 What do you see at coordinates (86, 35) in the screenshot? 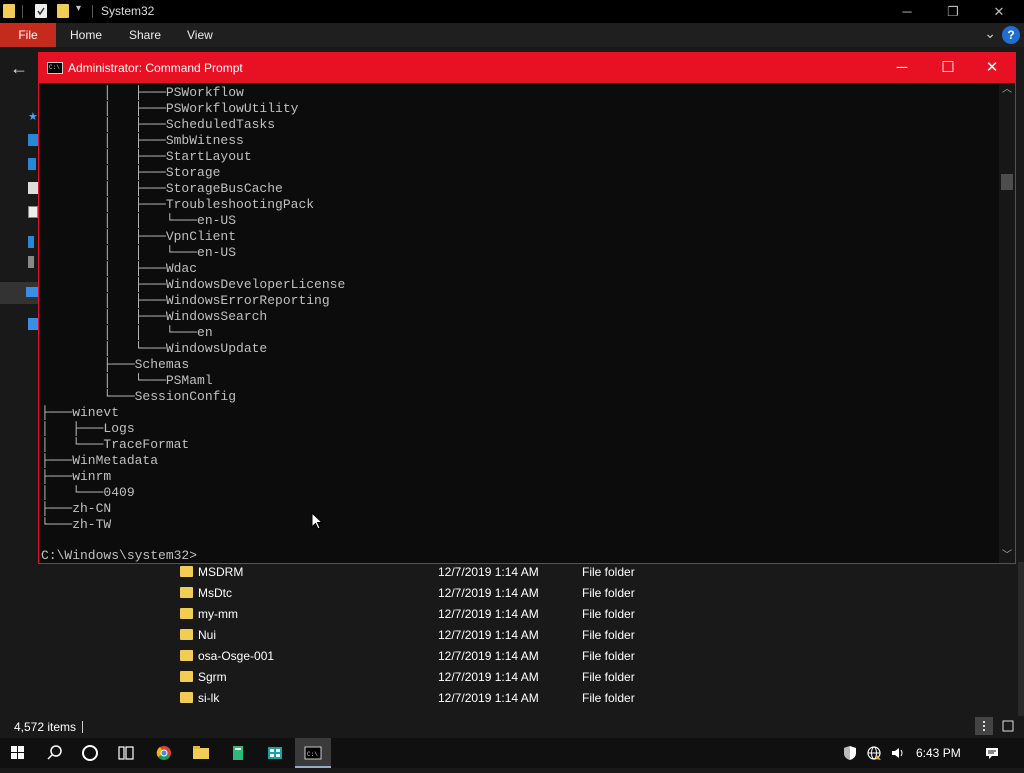
I see `tab-home: Home` at bounding box center [86, 35].